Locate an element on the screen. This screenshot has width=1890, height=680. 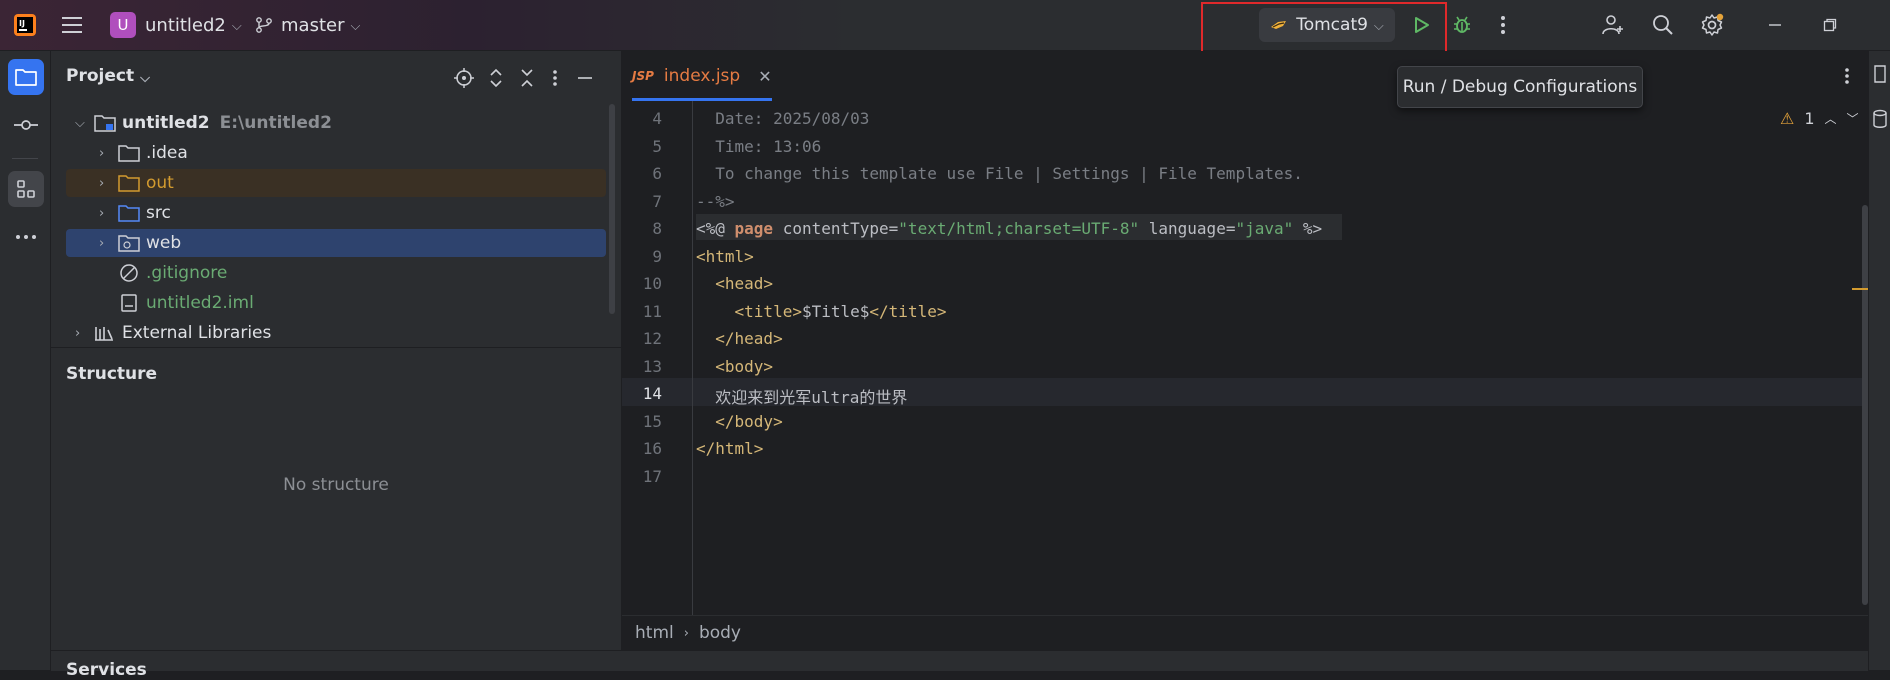
minimize-window-button is located at coordinates (1775, 25).